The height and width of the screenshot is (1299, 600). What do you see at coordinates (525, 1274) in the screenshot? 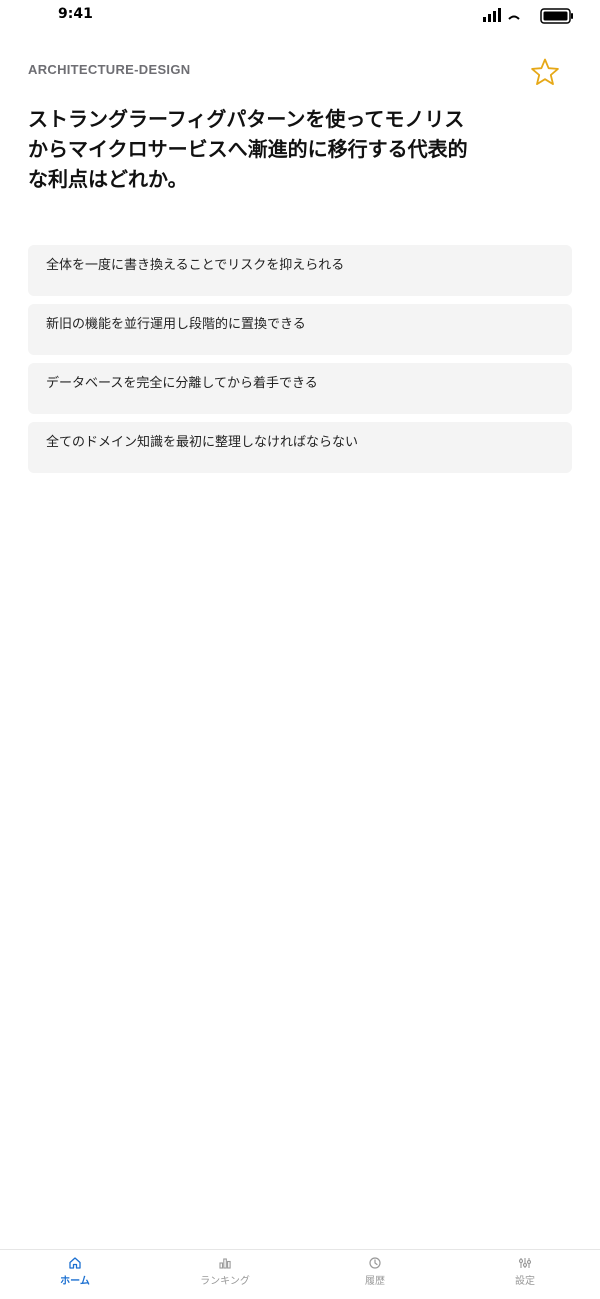
I see `tab-settings: 設定` at bounding box center [525, 1274].